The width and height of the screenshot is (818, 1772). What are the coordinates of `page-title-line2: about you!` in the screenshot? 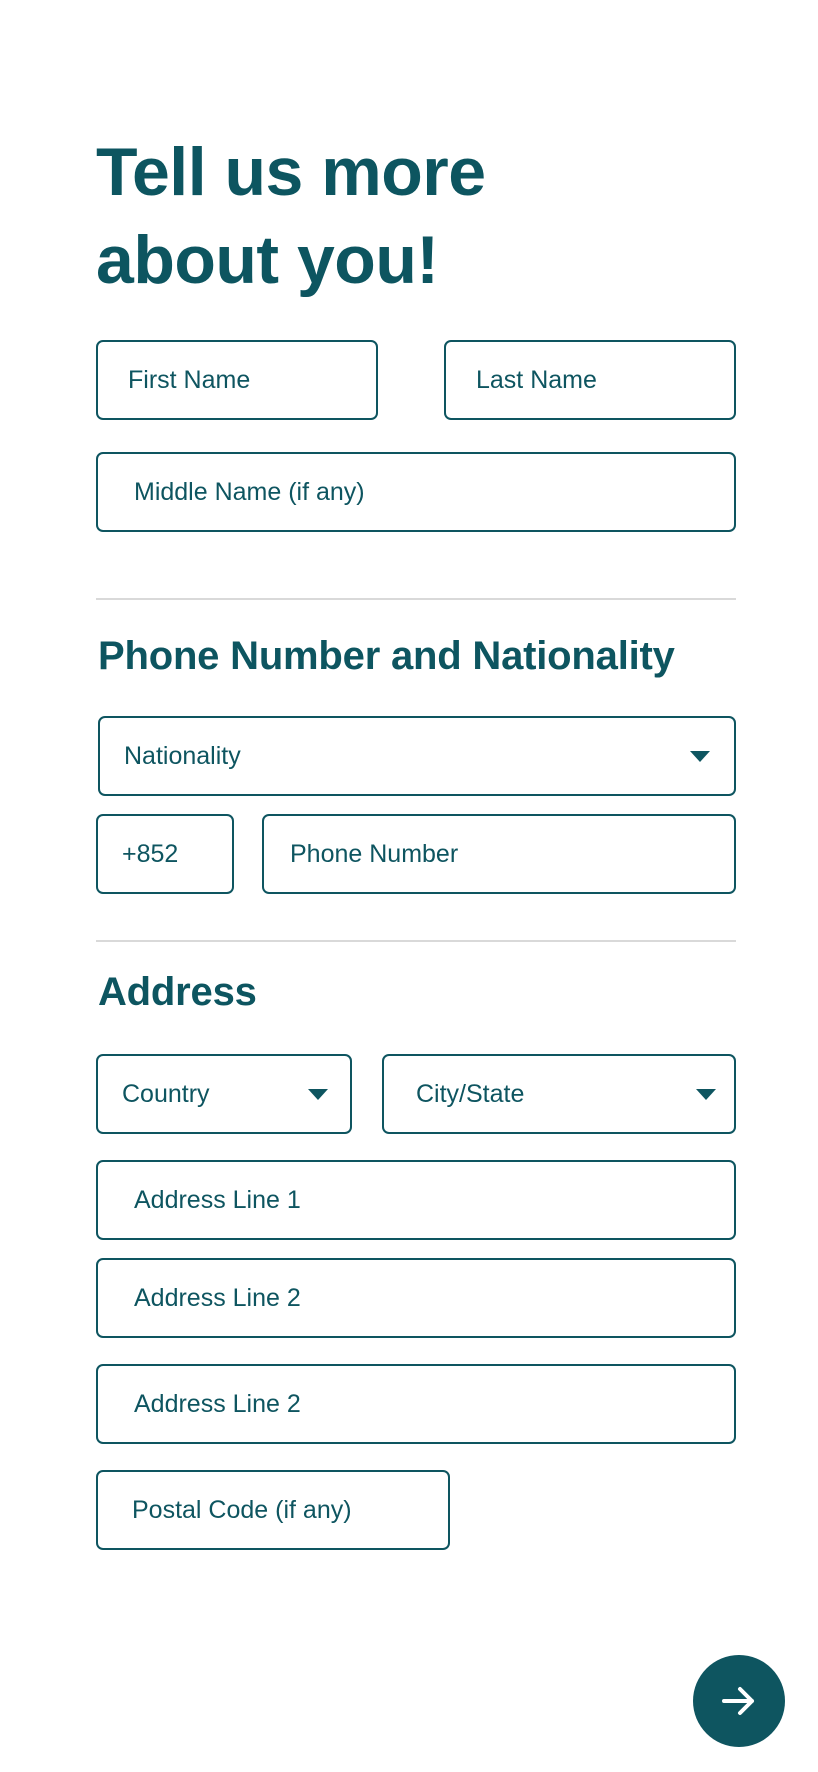 It's located at (267, 260).